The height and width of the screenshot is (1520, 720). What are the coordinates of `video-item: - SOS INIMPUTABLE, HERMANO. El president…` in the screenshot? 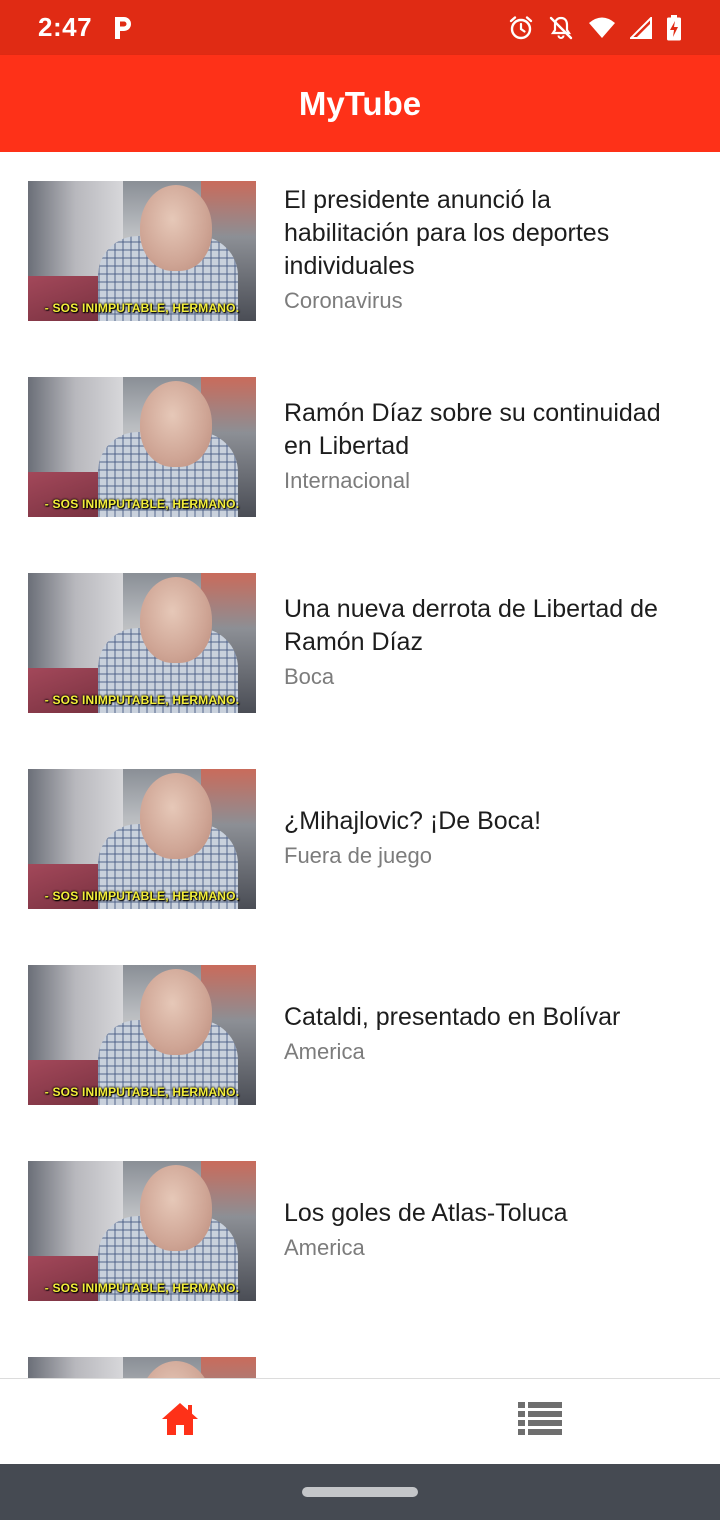 It's located at (360, 250).